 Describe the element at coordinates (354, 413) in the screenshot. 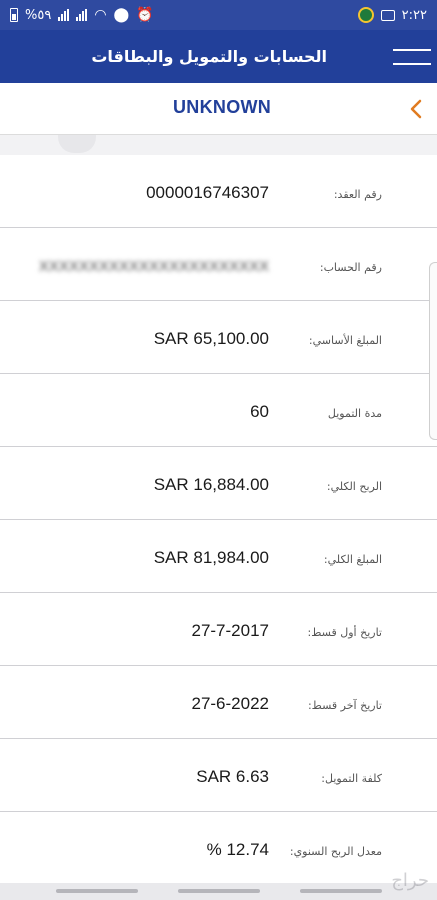

I see `detail-label: مدة التمويل` at that location.